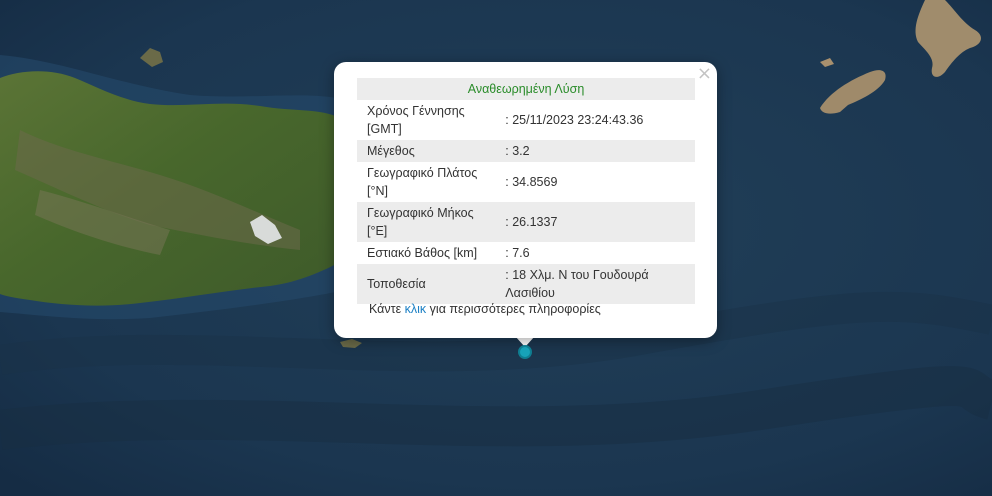  Describe the element at coordinates (531, 182) in the screenshot. I see `latitude-value: : 34.8569` at that location.